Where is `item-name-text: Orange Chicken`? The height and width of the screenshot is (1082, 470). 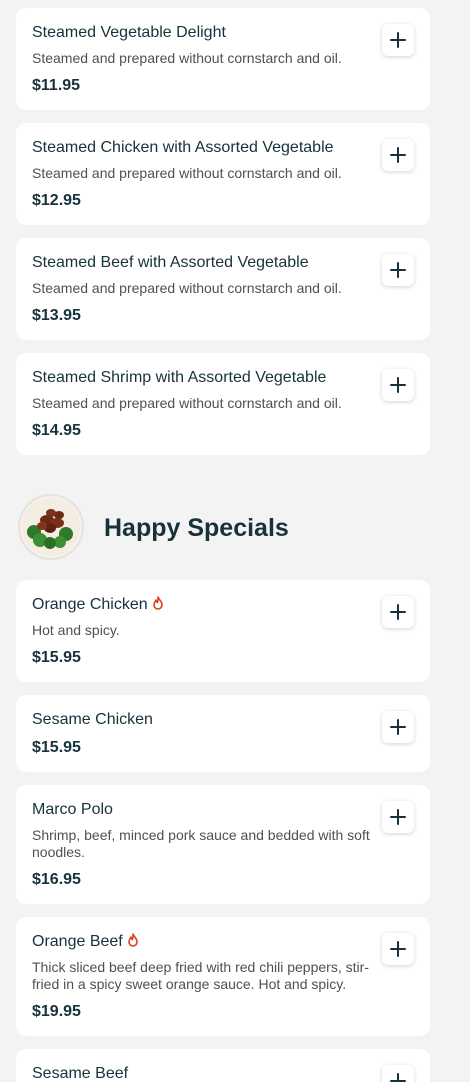 item-name-text: Orange Chicken is located at coordinates (90, 604).